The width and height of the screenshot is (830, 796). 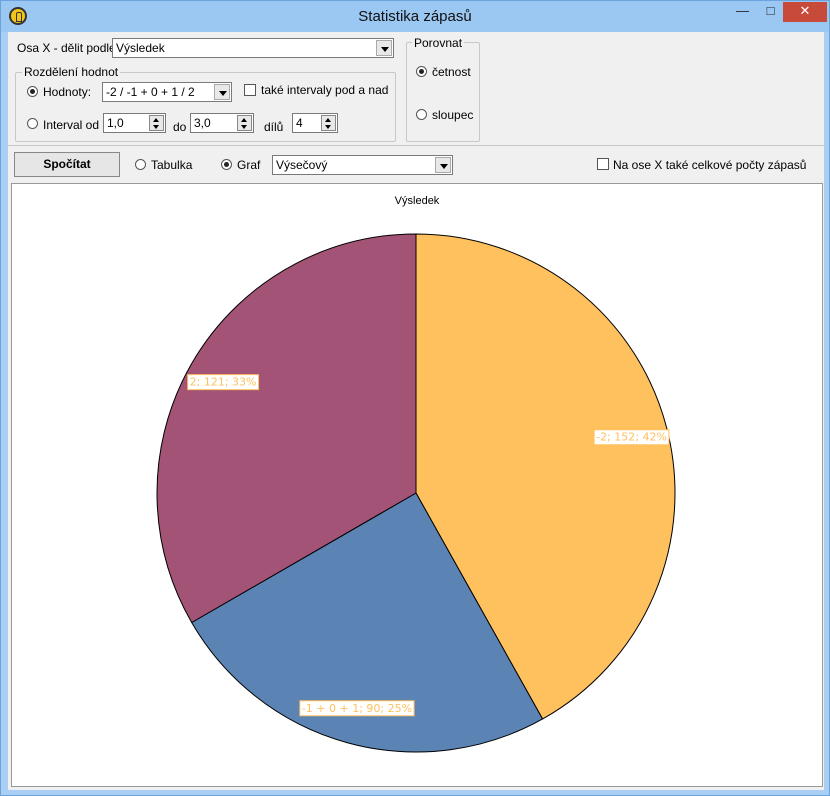 I want to click on osa-value: Výsledek, so click(x=140, y=48).